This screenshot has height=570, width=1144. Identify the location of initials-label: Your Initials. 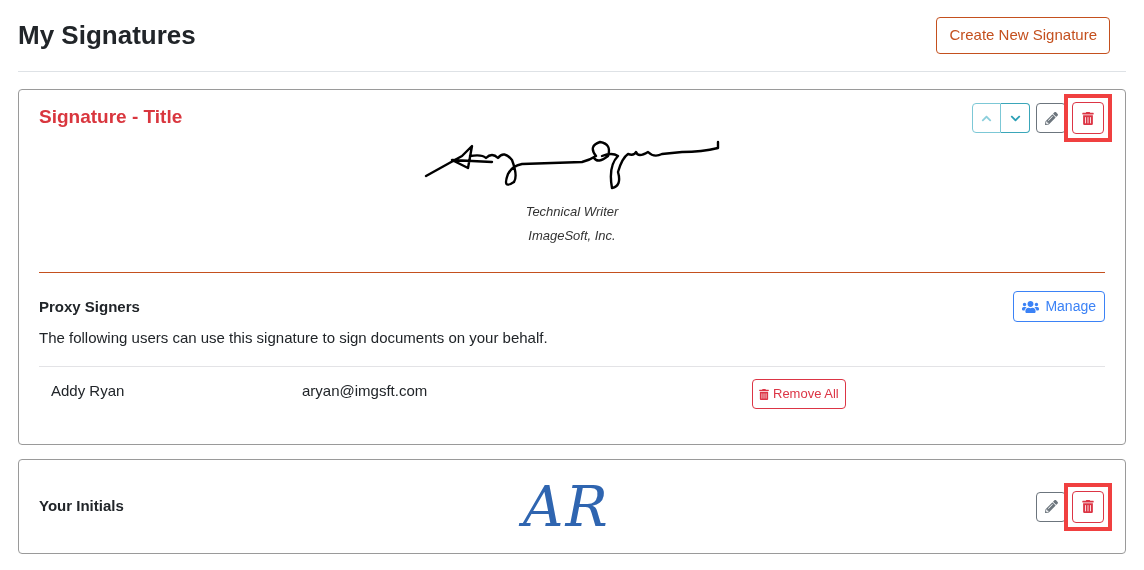
(82, 506).